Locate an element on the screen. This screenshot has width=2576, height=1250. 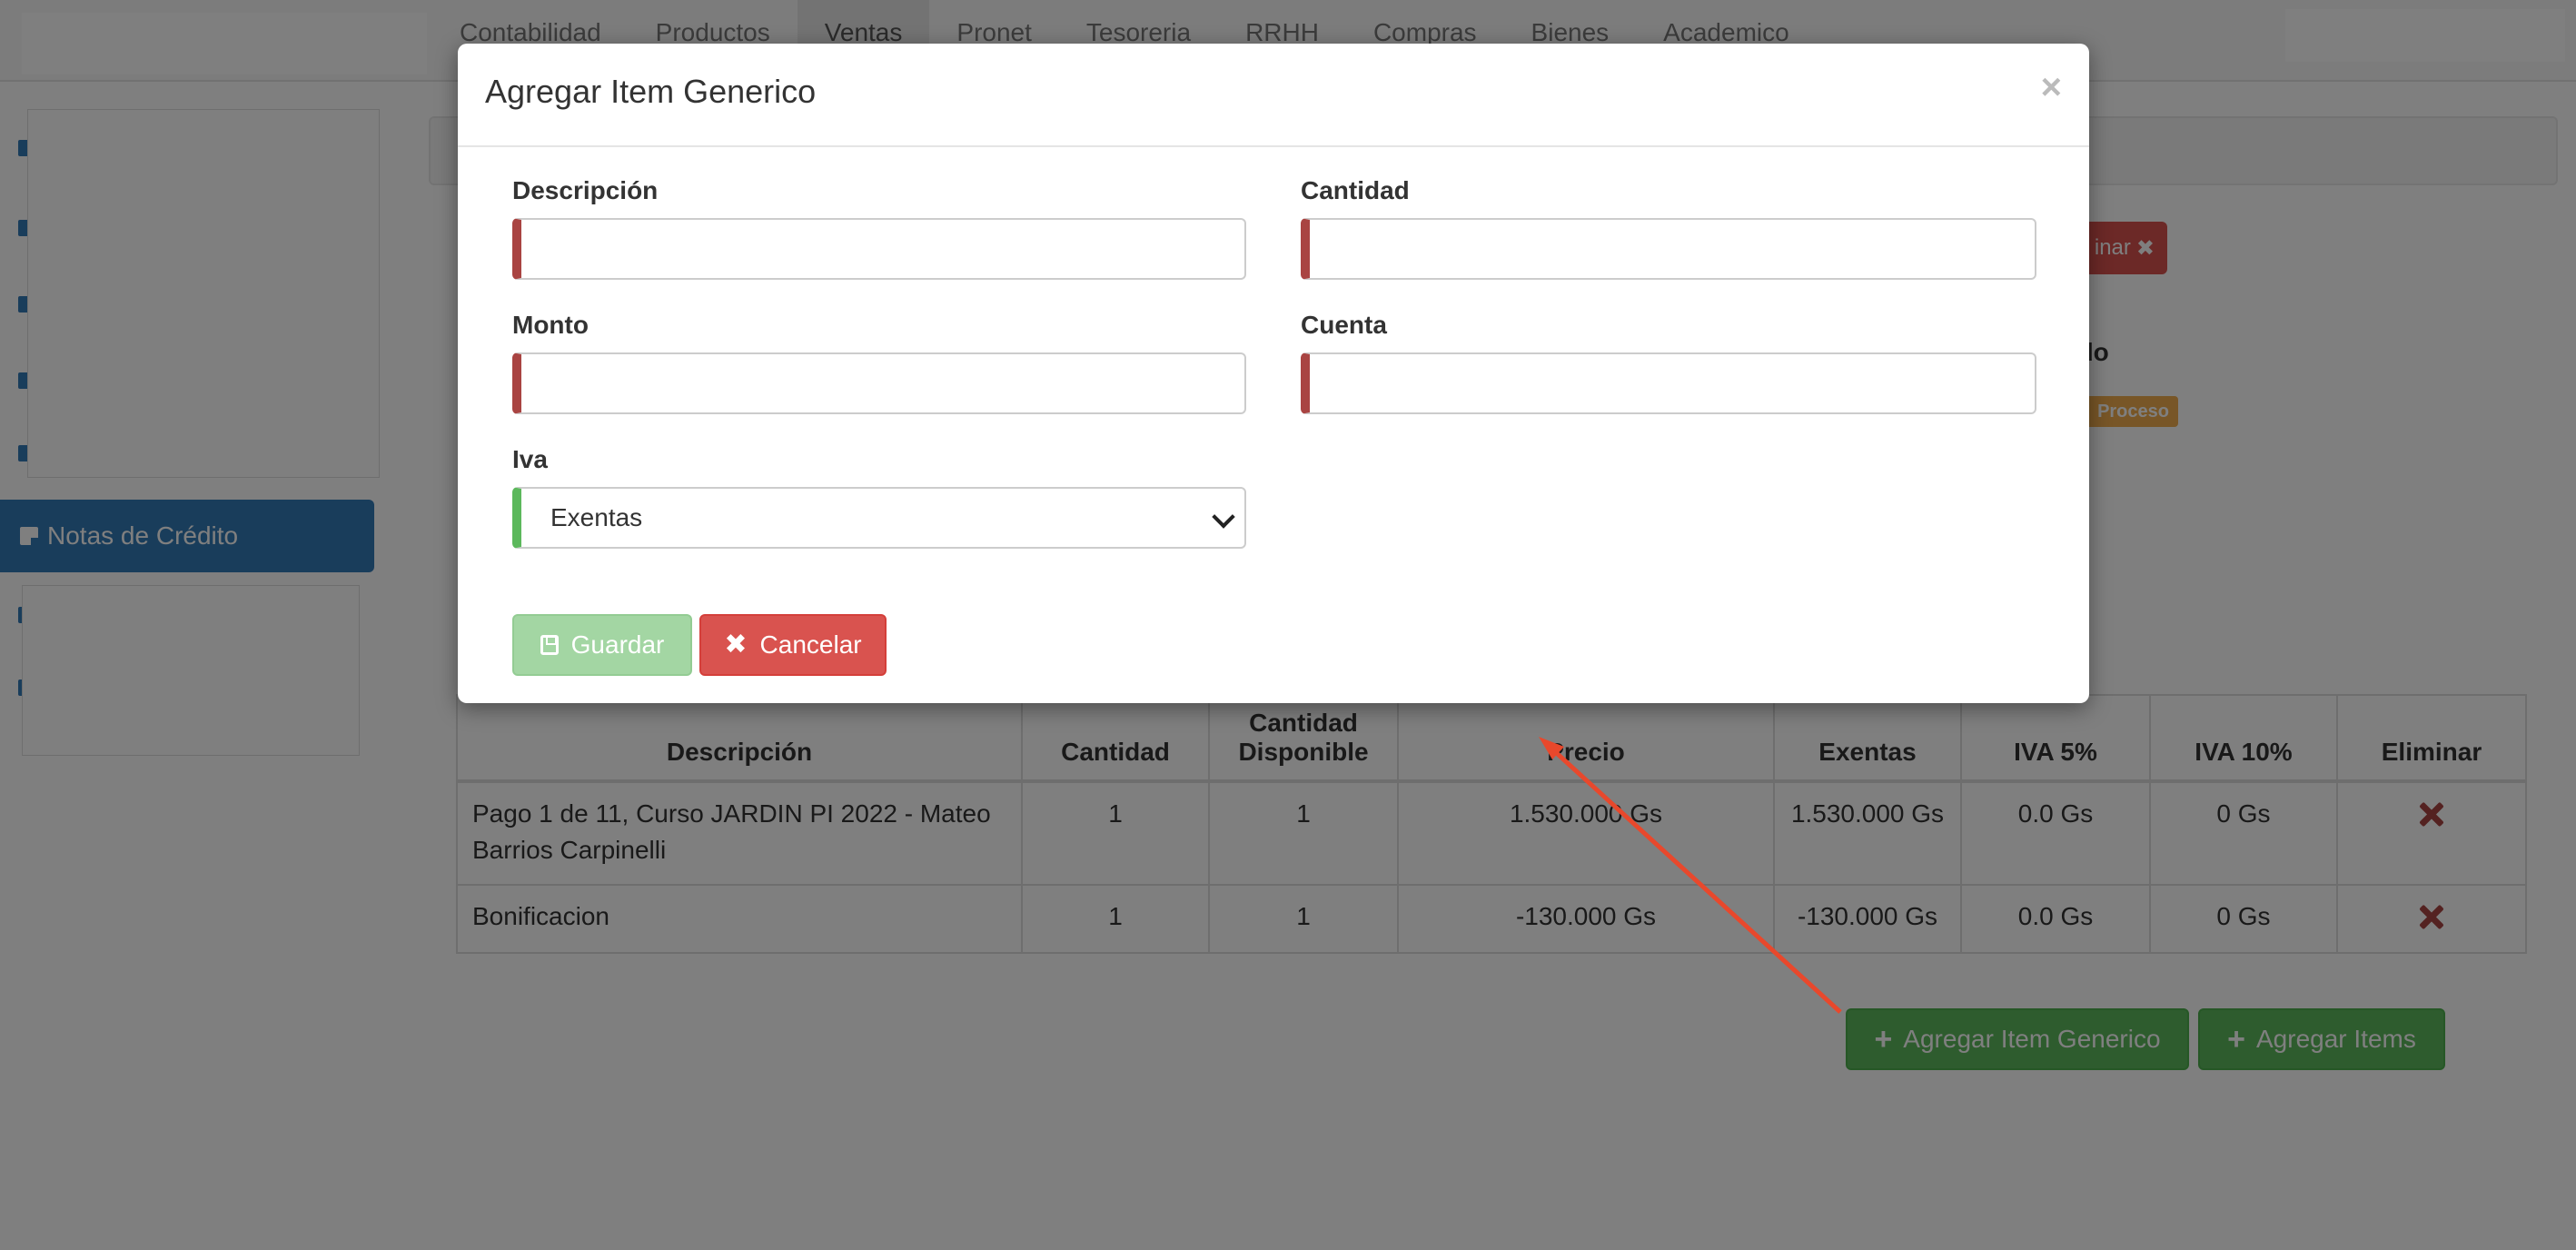
cuenta-input is located at coordinates (1668, 383).